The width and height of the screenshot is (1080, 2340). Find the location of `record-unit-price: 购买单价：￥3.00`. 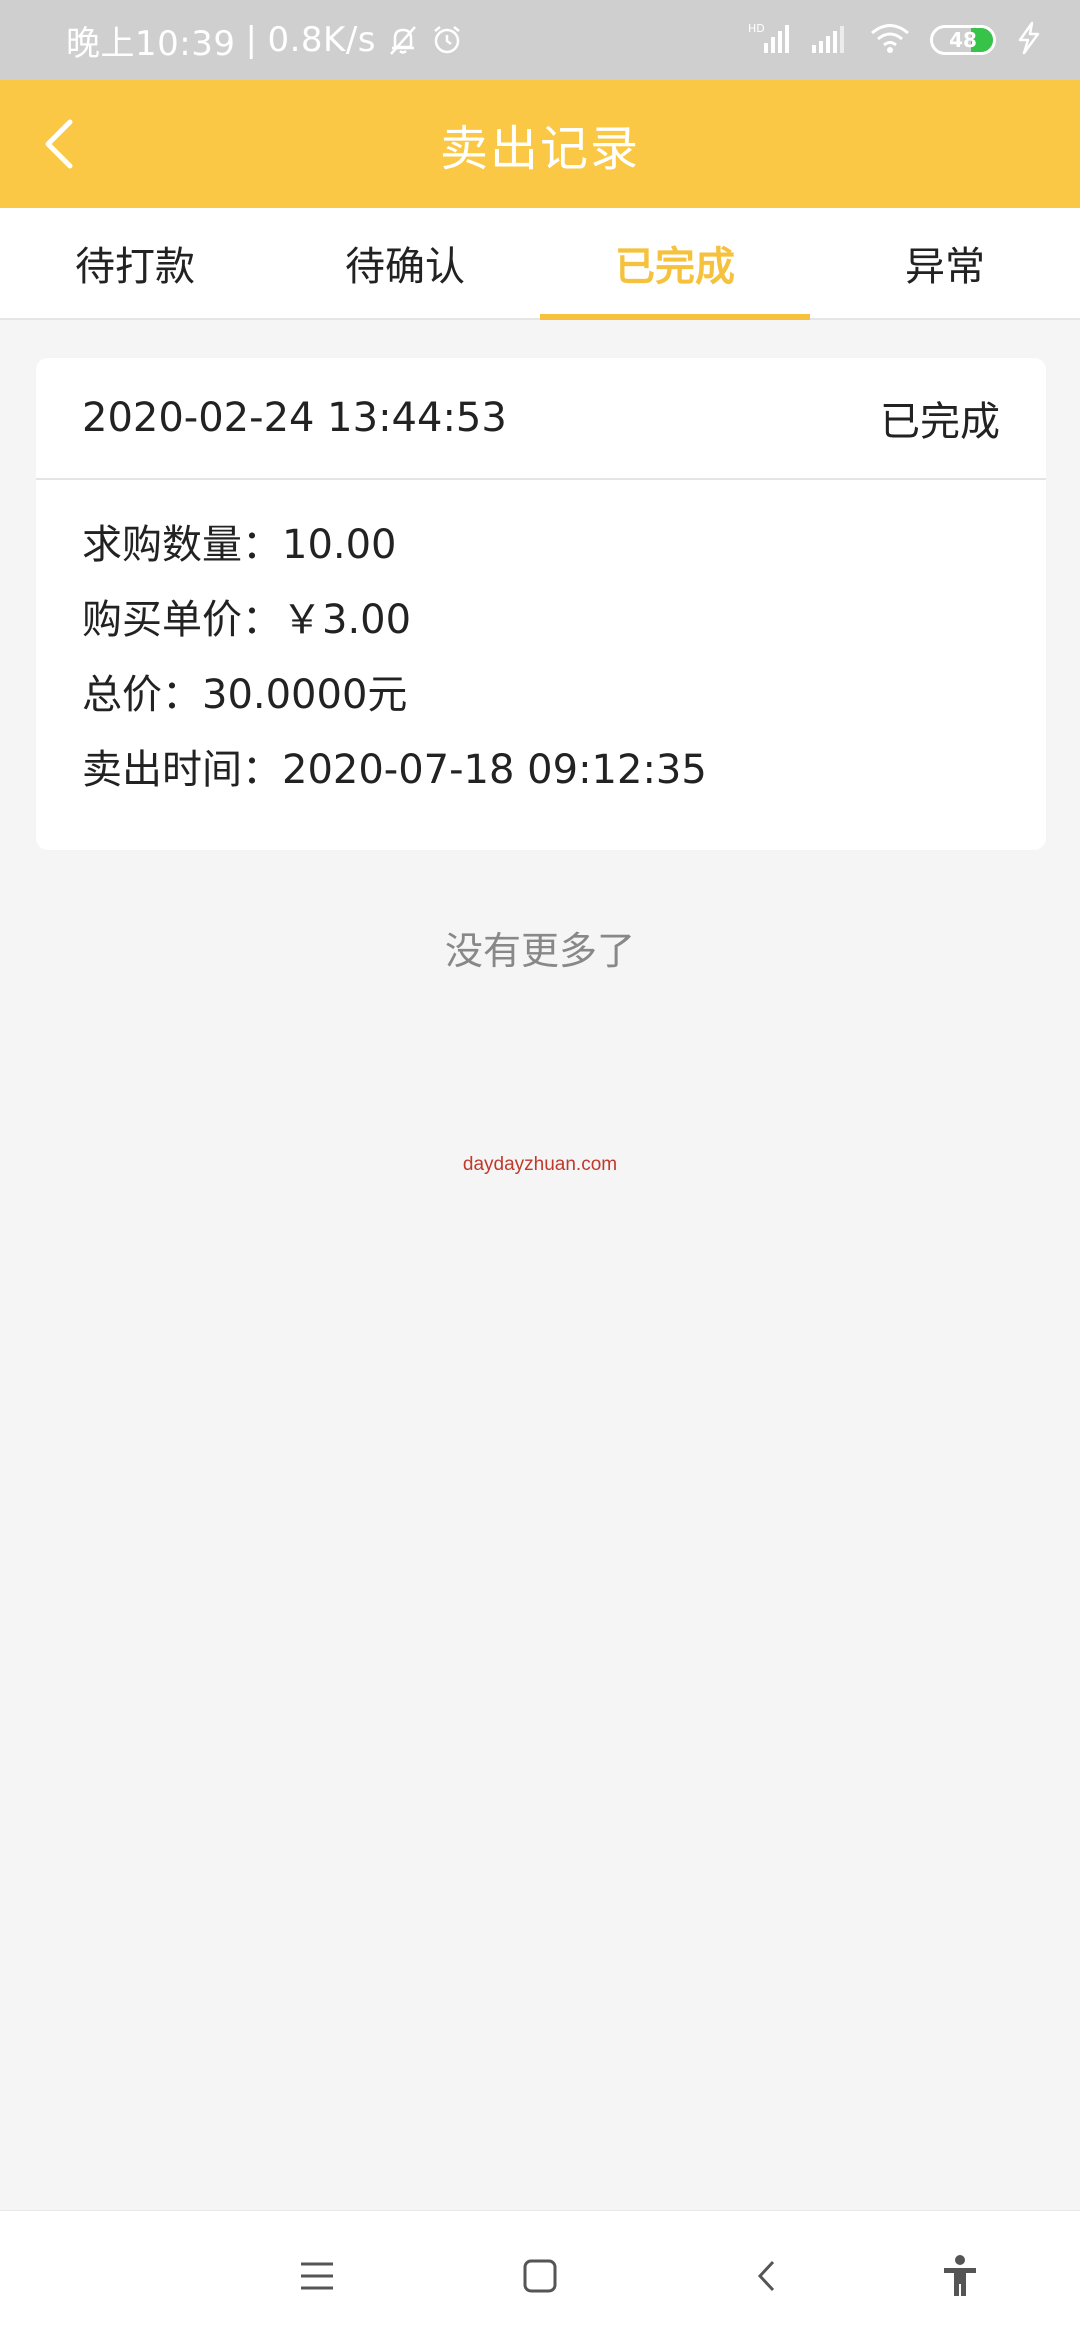

record-unit-price: 购买单价：￥3.00 is located at coordinates (247, 620).